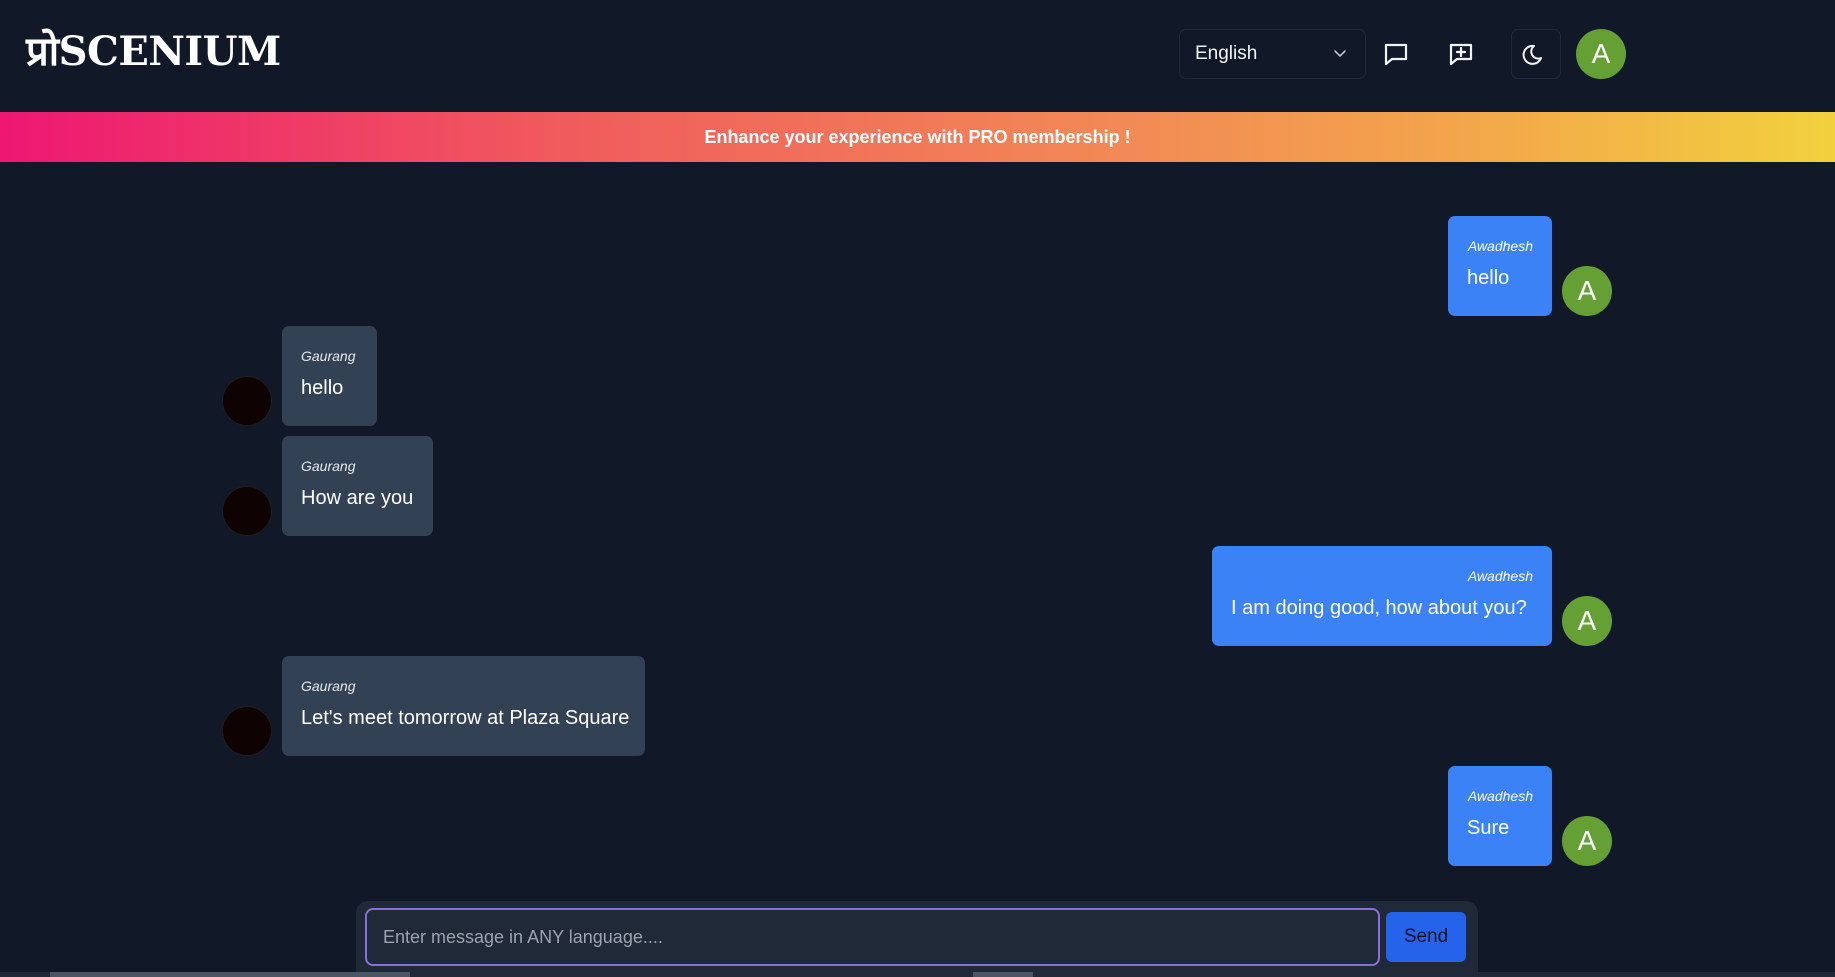 This screenshot has width=1835, height=977. I want to click on scrollbar-thumb-secondary, so click(1003, 974).